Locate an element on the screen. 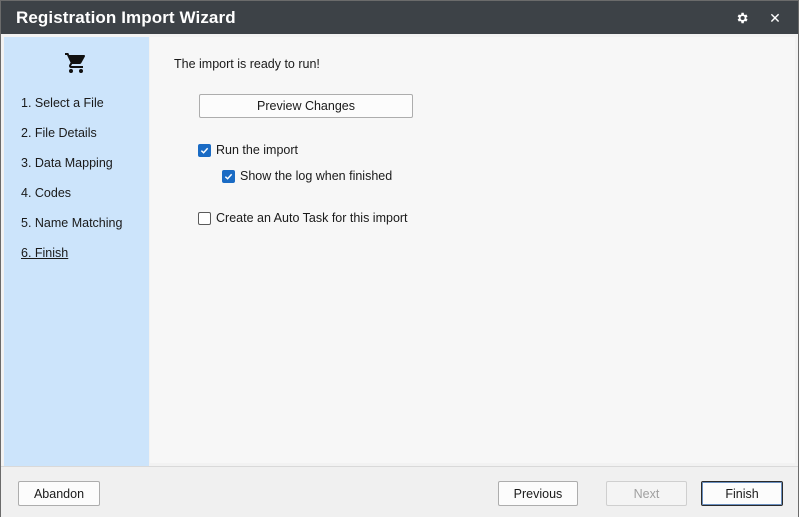 Image resolution: width=799 pixels, height=517 pixels. previous-button: Previous is located at coordinates (538, 493).